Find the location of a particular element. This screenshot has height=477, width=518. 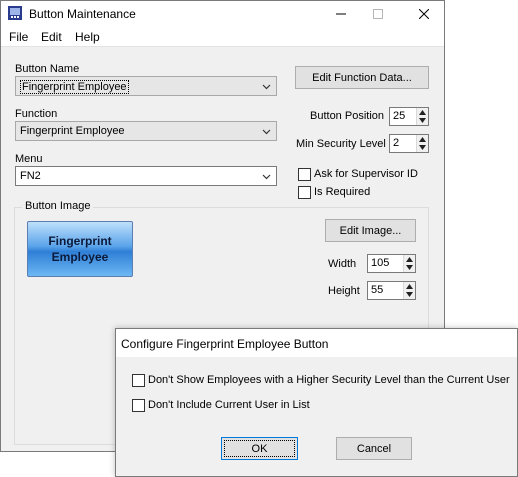

minimize-icon is located at coordinates (341, 14).